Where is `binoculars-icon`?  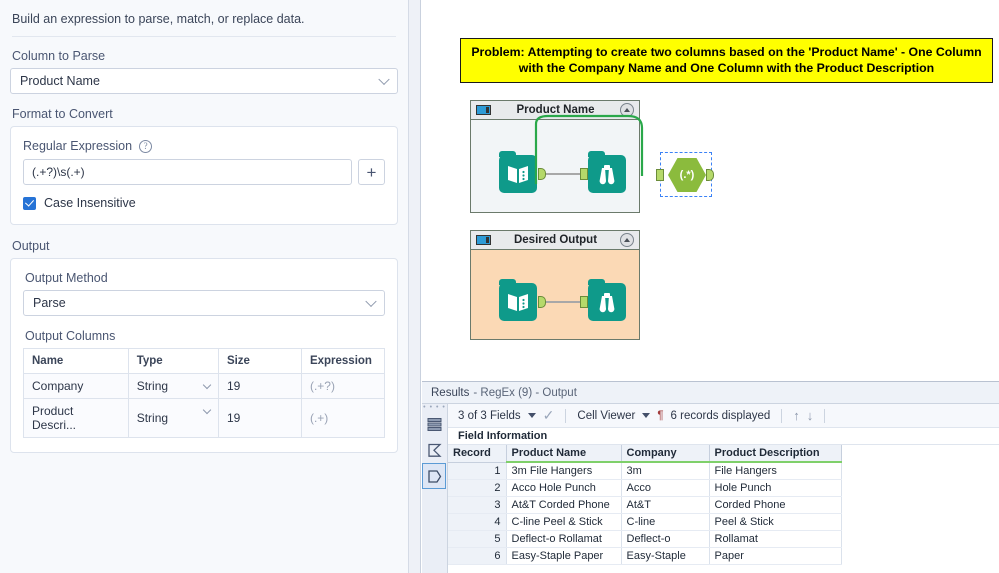
binoculars-icon is located at coordinates (607, 175).